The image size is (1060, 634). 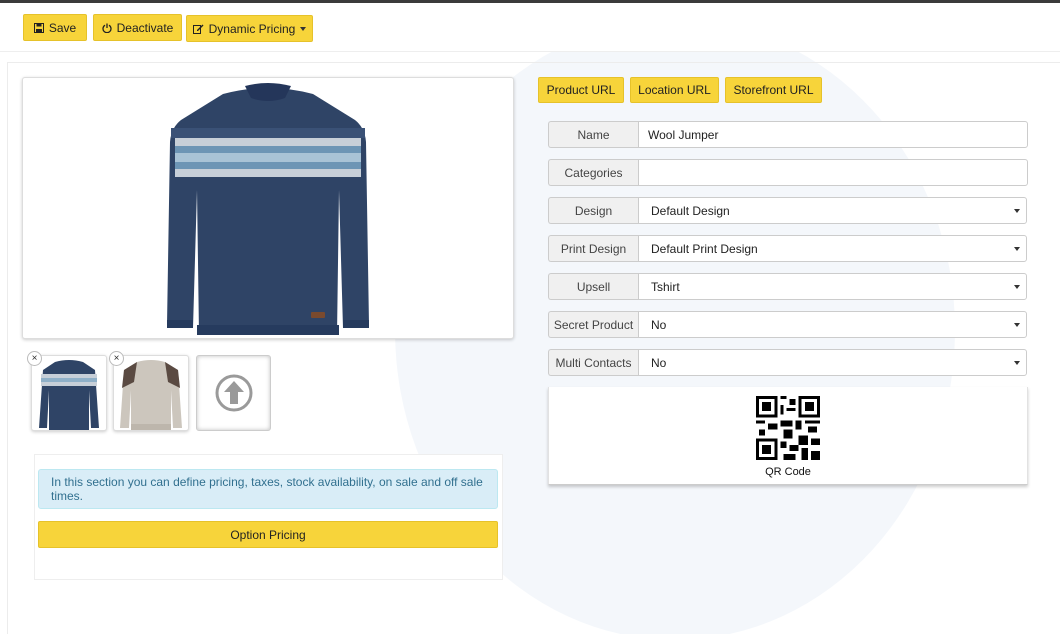 I want to click on multi-contacts-row: Multi Contacts No, so click(x=787, y=362).